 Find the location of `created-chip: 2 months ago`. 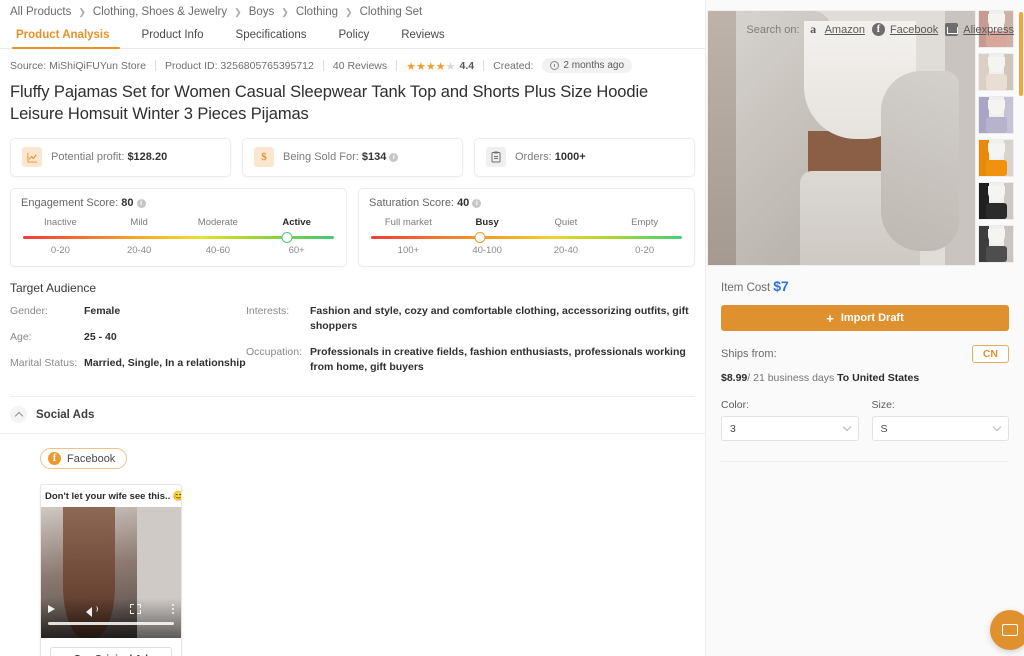

created-chip: 2 months ago is located at coordinates (587, 65).